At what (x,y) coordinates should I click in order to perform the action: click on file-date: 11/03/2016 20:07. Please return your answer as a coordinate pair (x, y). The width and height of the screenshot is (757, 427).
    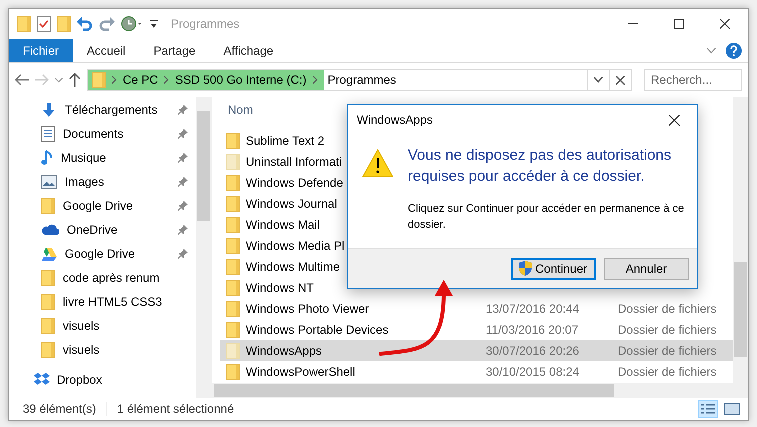
    Looking at the image, I should click on (533, 329).